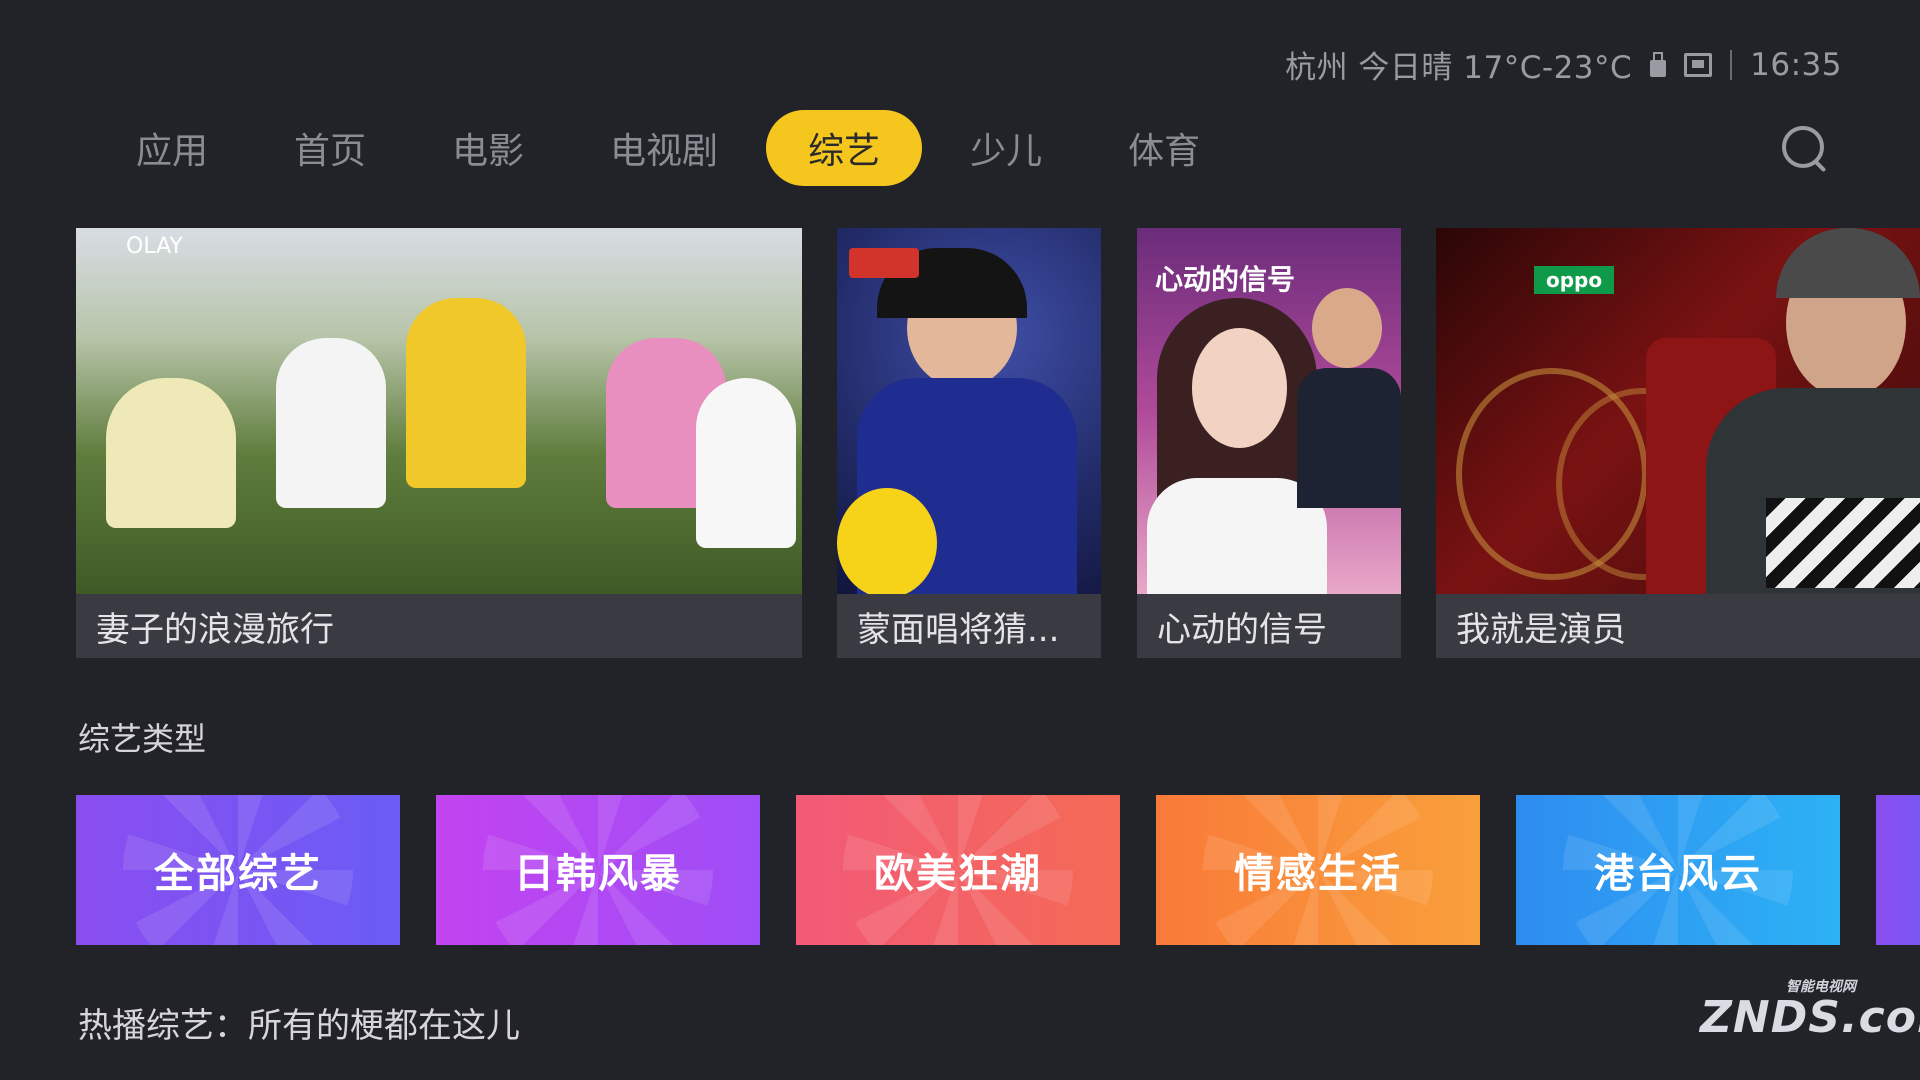 The width and height of the screenshot is (1920, 1080). Describe the element at coordinates (1318, 873) in the screenshot. I see `category-label: 情感生活` at that location.